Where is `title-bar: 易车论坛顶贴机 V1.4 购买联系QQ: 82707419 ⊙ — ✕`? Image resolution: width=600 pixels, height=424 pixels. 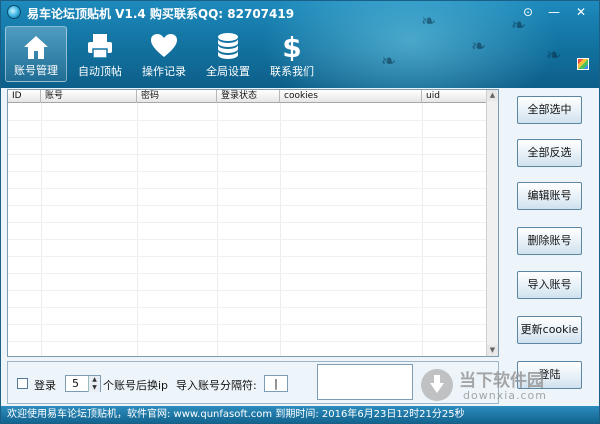 title-bar: 易车论坛顶贴机 V1.4 购买联系QQ: 82707419 ⊙ — ✕ is located at coordinates (300, 12).